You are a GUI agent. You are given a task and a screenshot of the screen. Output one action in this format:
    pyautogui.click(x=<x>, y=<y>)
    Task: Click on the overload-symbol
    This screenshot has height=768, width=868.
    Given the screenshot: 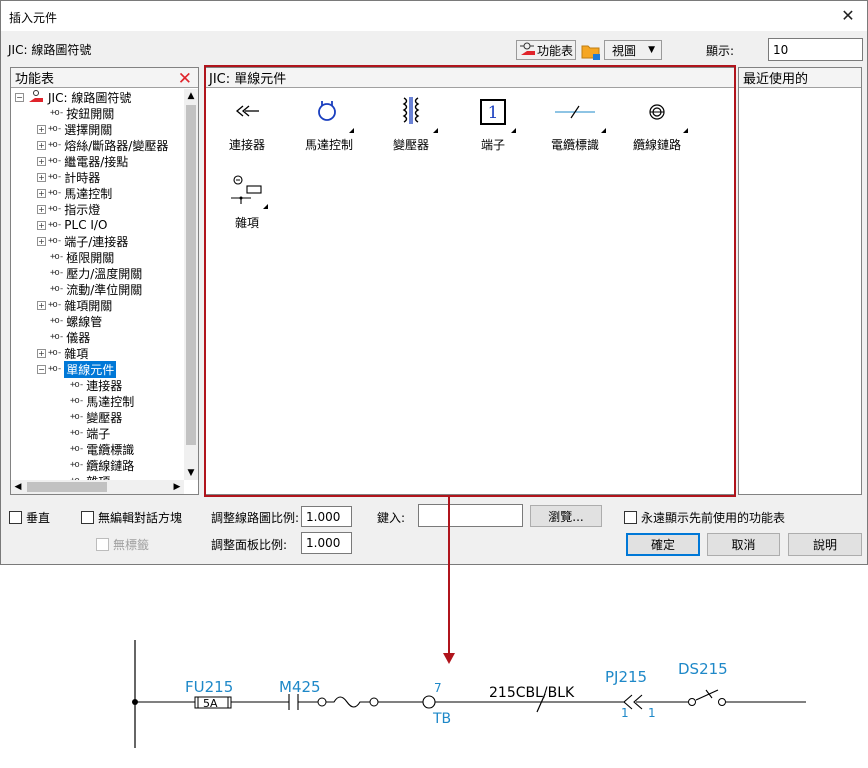 What is the action you would take?
    pyautogui.click(x=322, y=702)
    